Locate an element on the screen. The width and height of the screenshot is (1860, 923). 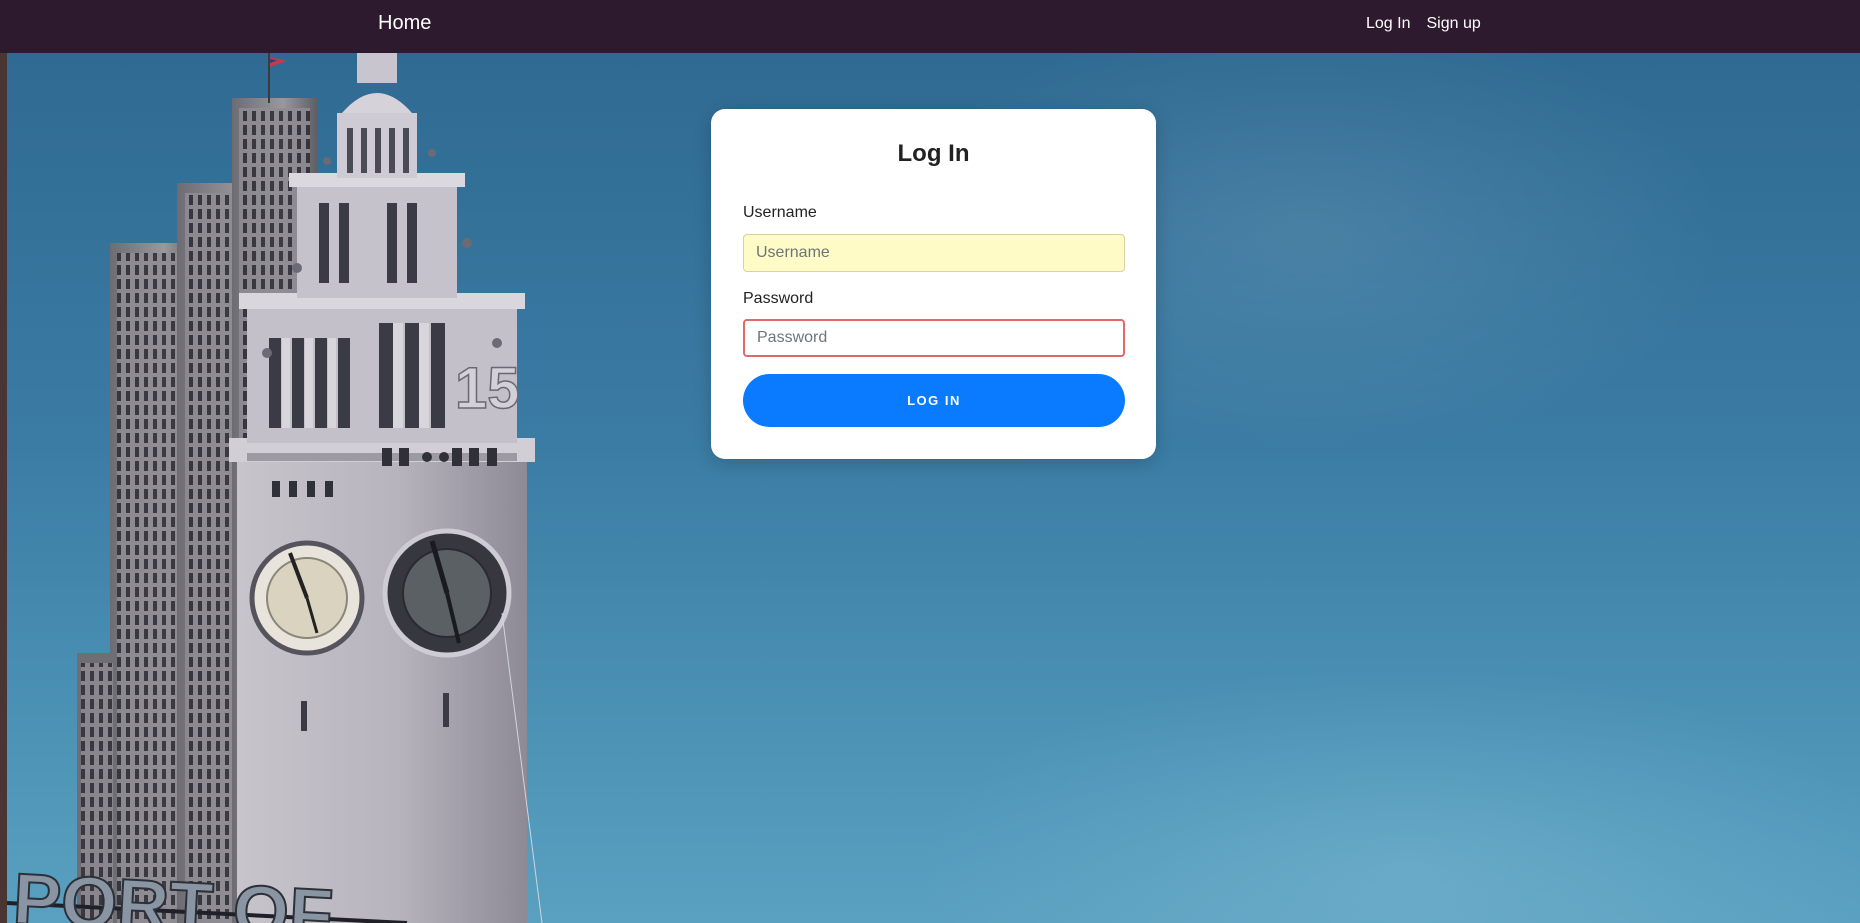
password-input is located at coordinates (934, 338).